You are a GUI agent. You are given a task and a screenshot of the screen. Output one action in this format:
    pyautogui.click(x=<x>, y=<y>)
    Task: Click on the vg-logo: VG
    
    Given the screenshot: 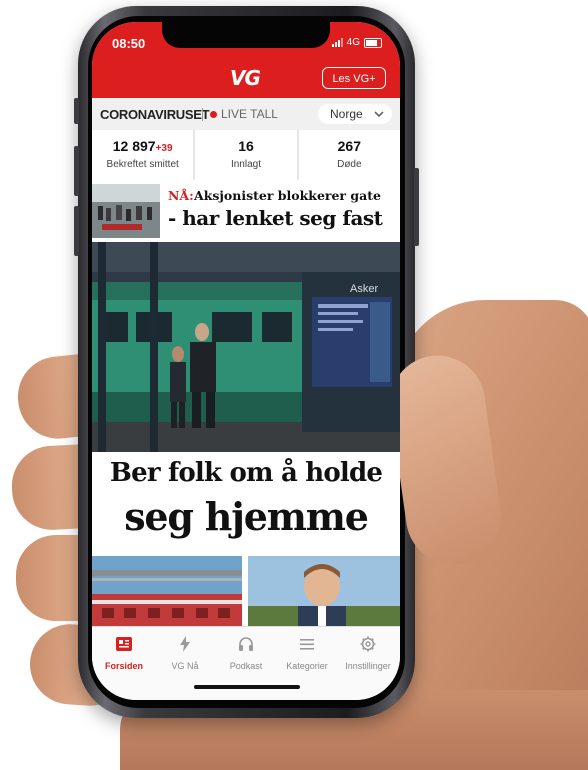 What is the action you would take?
    pyautogui.click(x=245, y=78)
    